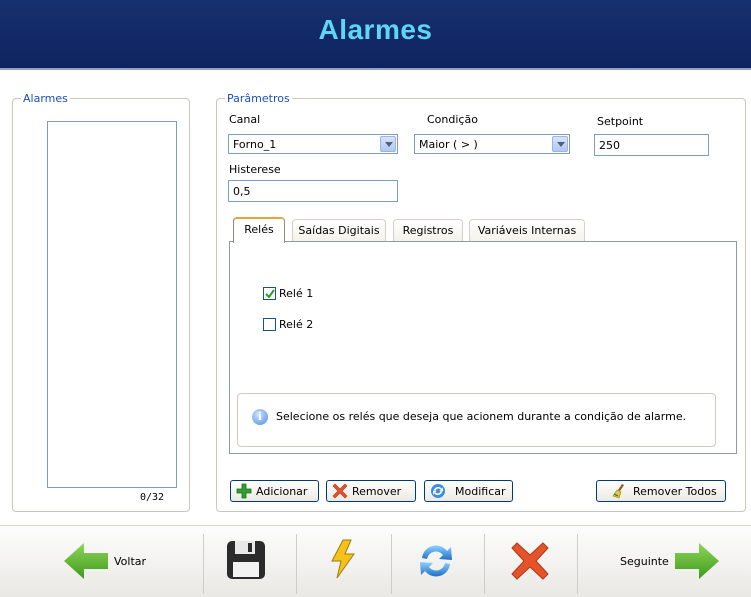  I want to click on alarmes-legend: Alarmes, so click(45, 98).